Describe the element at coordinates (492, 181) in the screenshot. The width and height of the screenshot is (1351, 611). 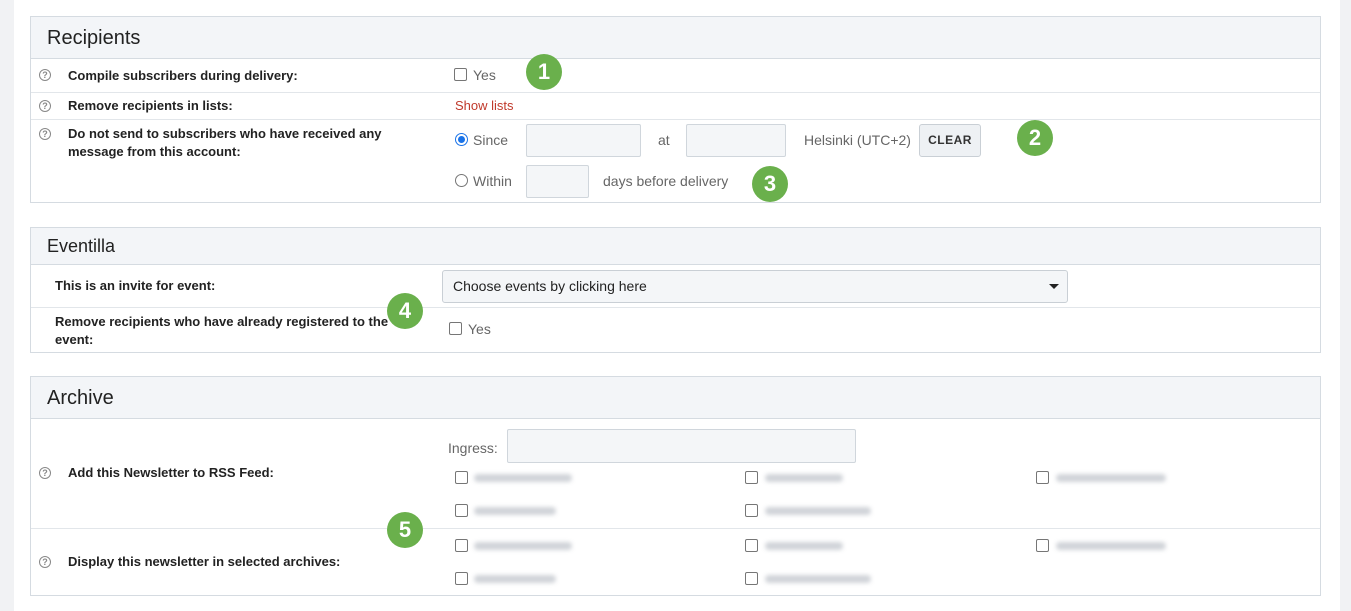
I see `within-label: Within` at that location.